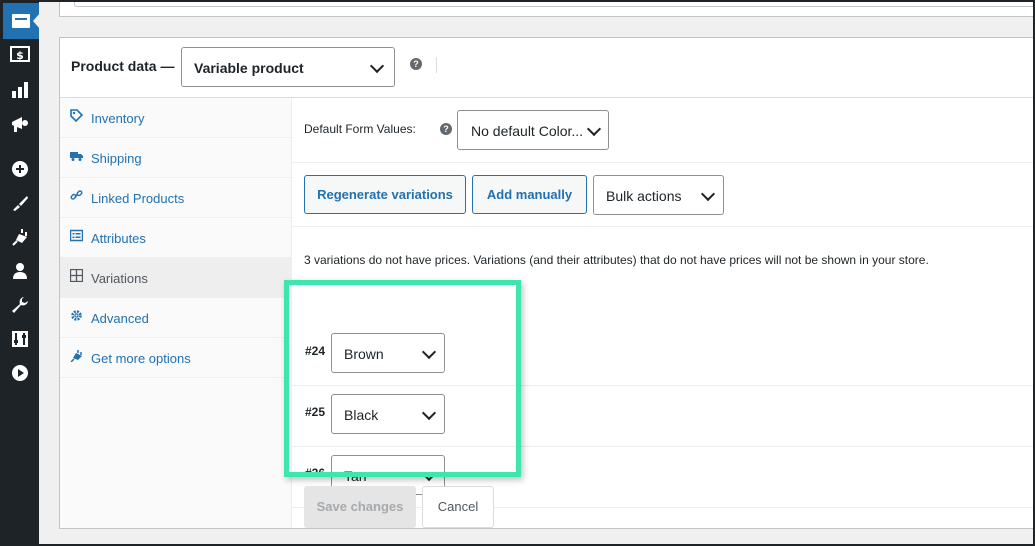 The image size is (1035, 546). What do you see at coordinates (175, 278) in the screenshot?
I see `tab-variations: Variations` at bounding box center [175, 278].